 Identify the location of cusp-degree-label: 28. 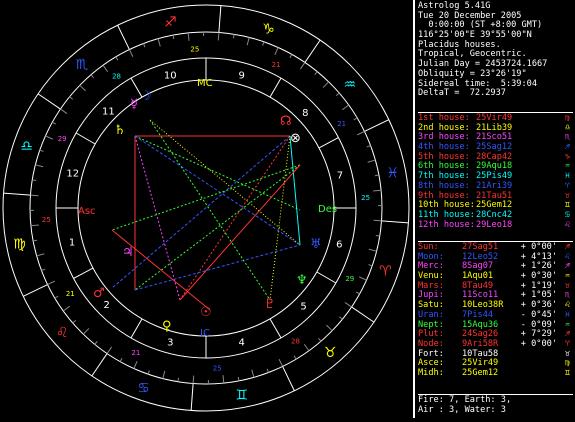
(295, 342).